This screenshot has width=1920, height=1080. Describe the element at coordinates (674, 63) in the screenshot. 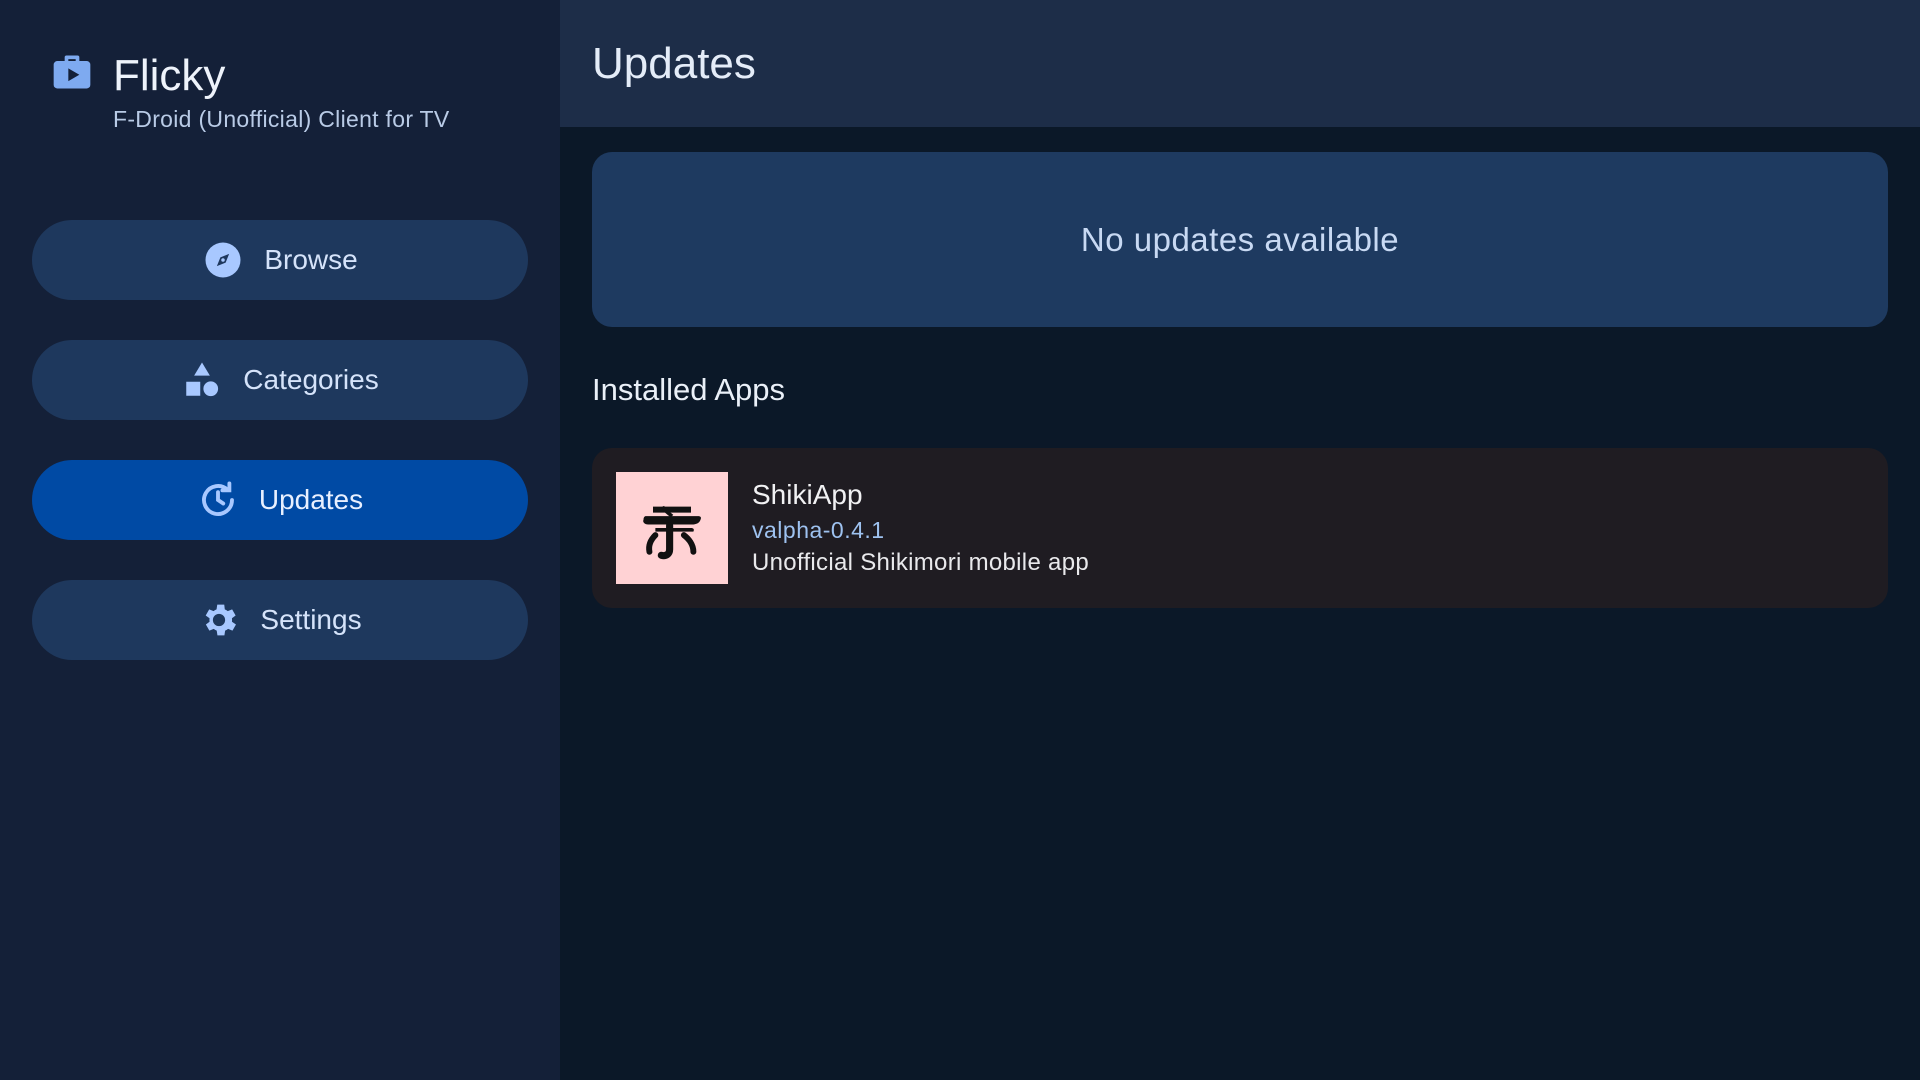

I see `page-title: Updates` at that location.